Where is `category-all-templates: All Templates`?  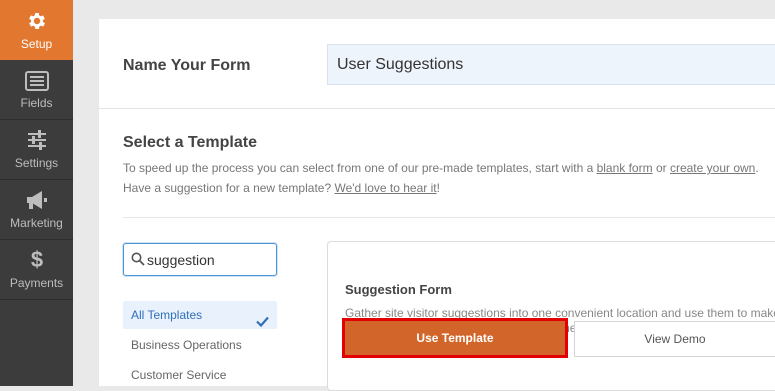
category-all-templates: All Templates is located at coordinates (200, 315).